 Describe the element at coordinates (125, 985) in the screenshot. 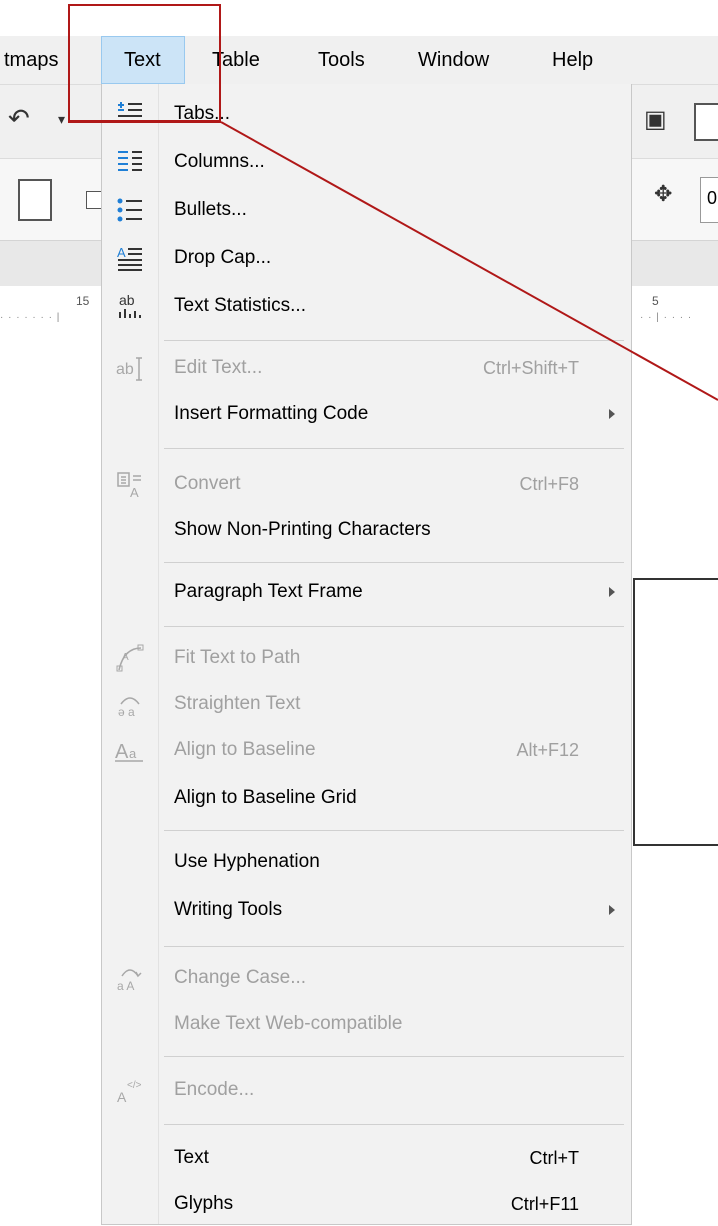

I see `svg-text: a A` at that location.